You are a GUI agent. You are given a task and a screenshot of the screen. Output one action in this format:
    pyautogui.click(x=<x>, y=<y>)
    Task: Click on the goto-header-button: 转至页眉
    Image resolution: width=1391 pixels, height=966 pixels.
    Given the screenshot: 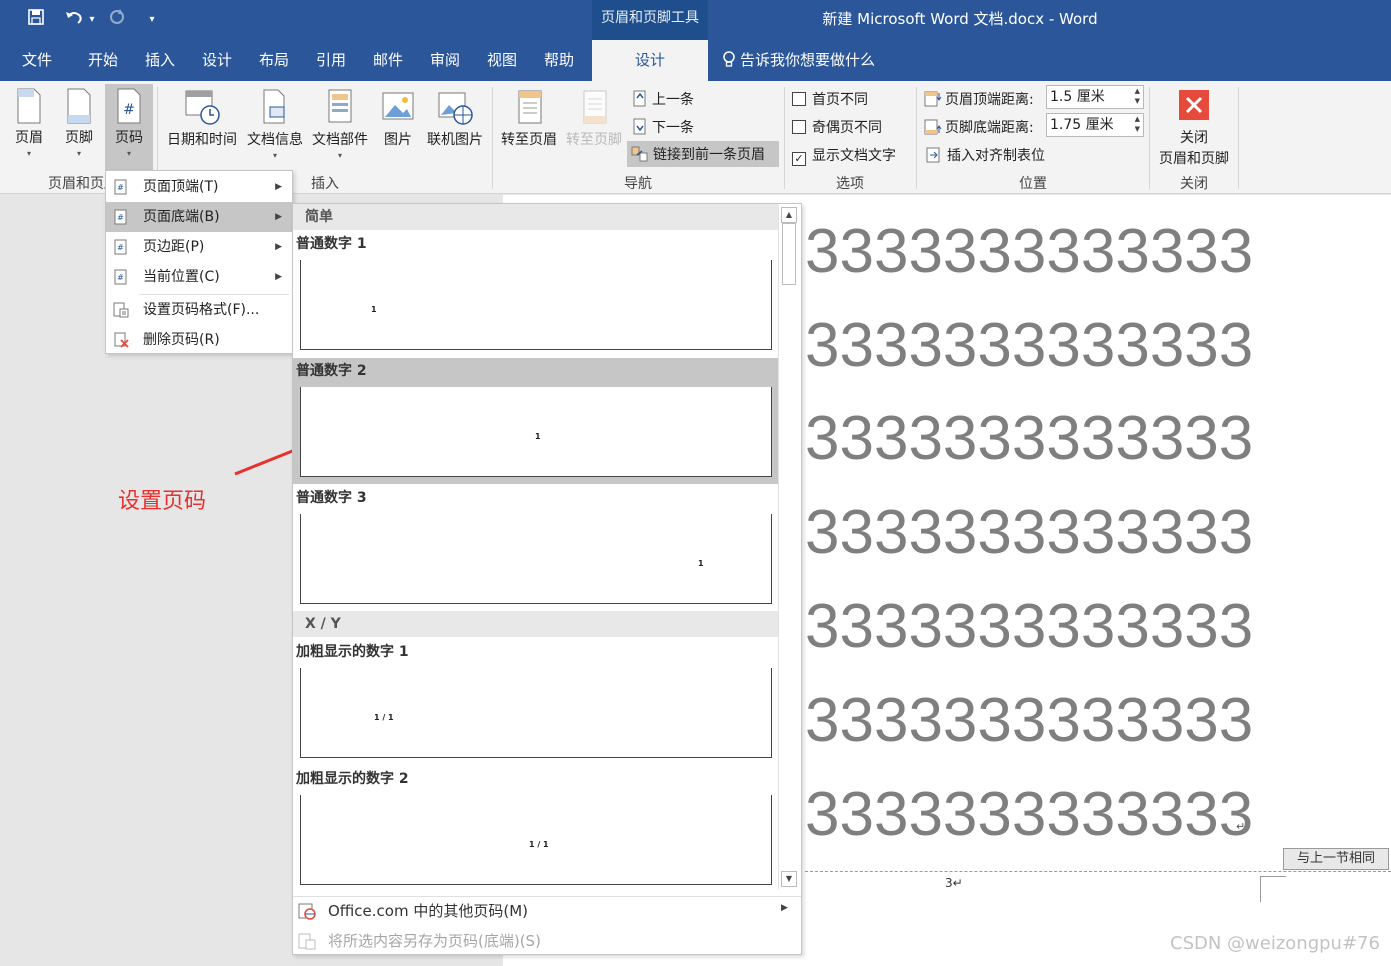 What is the action you would take?
    pyautogui.click(x=529, y=118)
    